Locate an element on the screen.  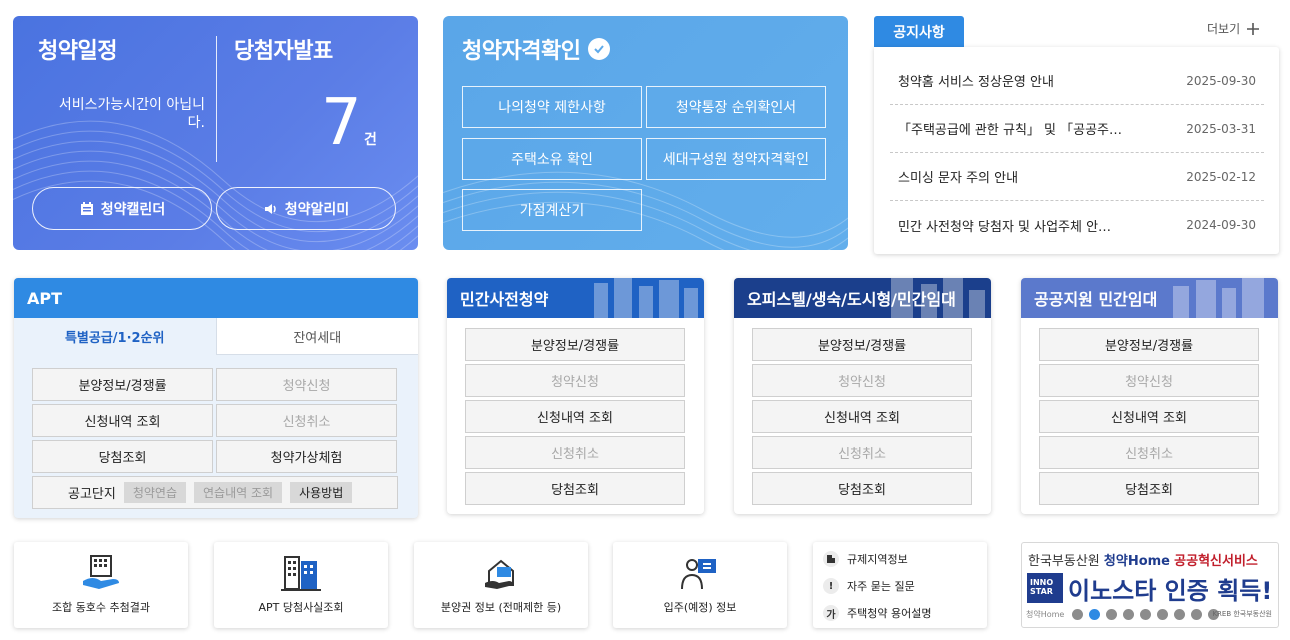
notice-tab: 공지사항 is located at coordinates (919, 31).